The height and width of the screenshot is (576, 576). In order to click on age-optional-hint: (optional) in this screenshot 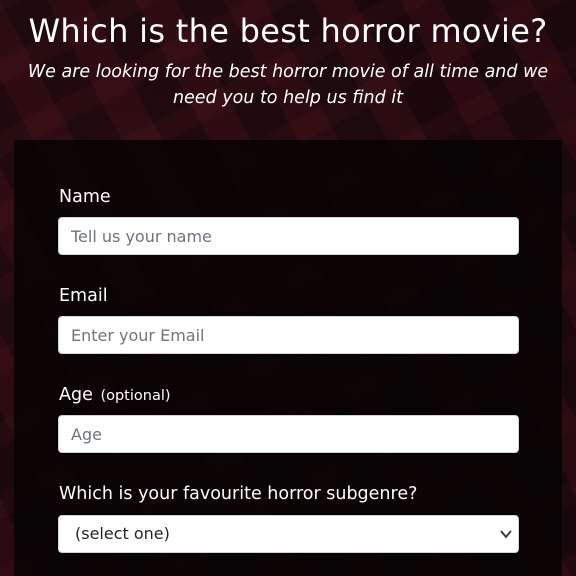, I will do `click(135, 396)`.